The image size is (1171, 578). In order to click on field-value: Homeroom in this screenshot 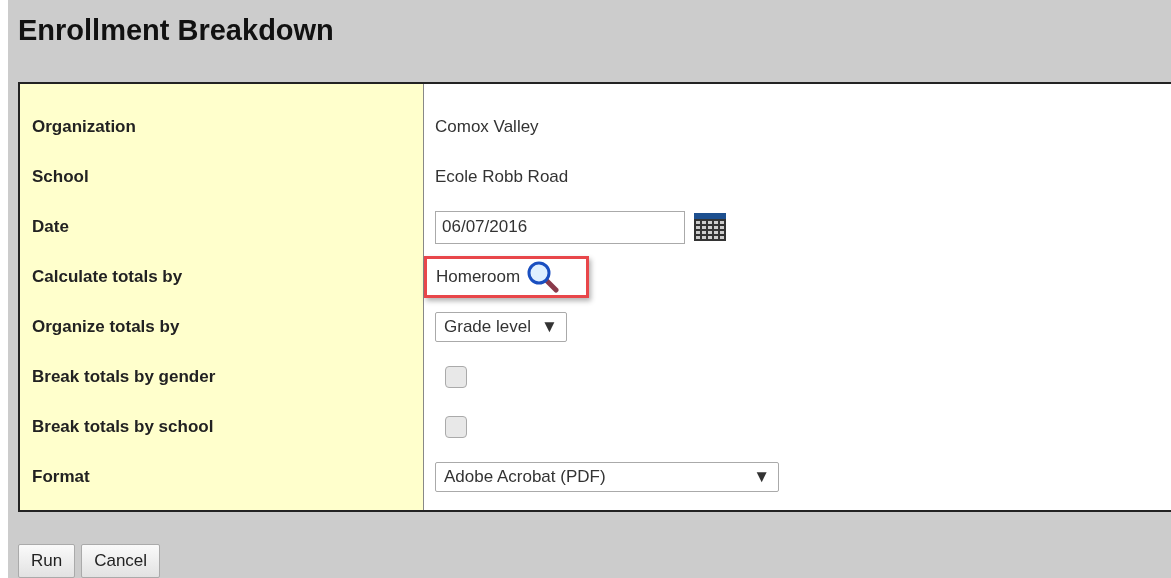, I will do `click(478, 277)`.